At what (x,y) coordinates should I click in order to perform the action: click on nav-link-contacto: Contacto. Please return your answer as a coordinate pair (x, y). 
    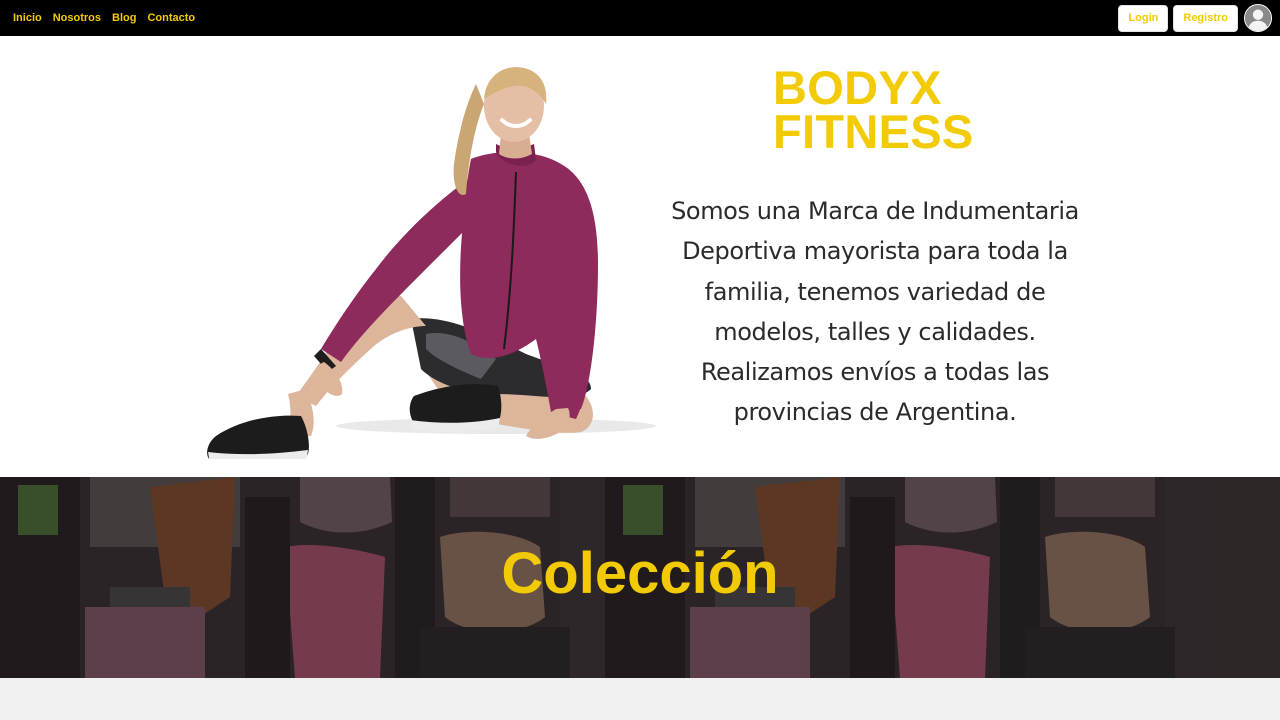
    Looking at the image, I should click on (171, 18).